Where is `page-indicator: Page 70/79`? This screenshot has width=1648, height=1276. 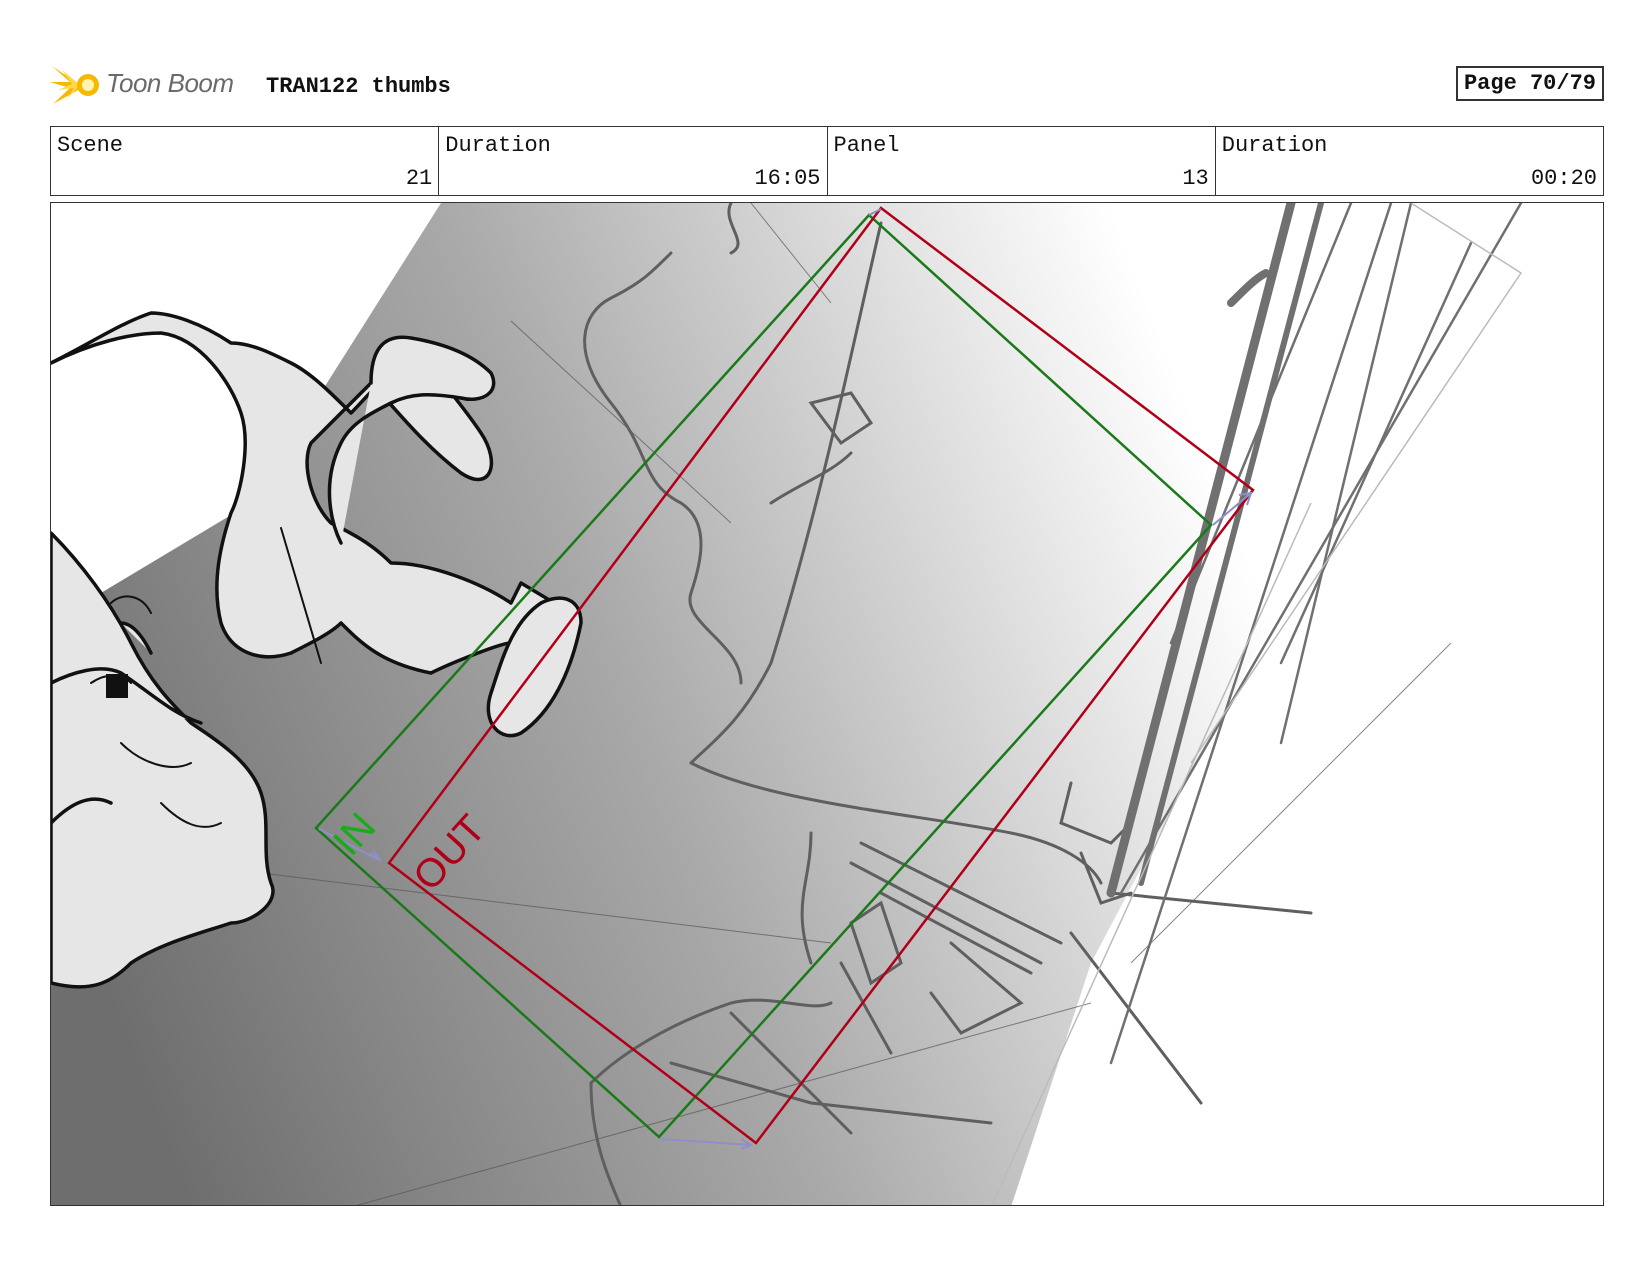 page-indicator: Page 70/79 is located at coordinates (1529, 83).